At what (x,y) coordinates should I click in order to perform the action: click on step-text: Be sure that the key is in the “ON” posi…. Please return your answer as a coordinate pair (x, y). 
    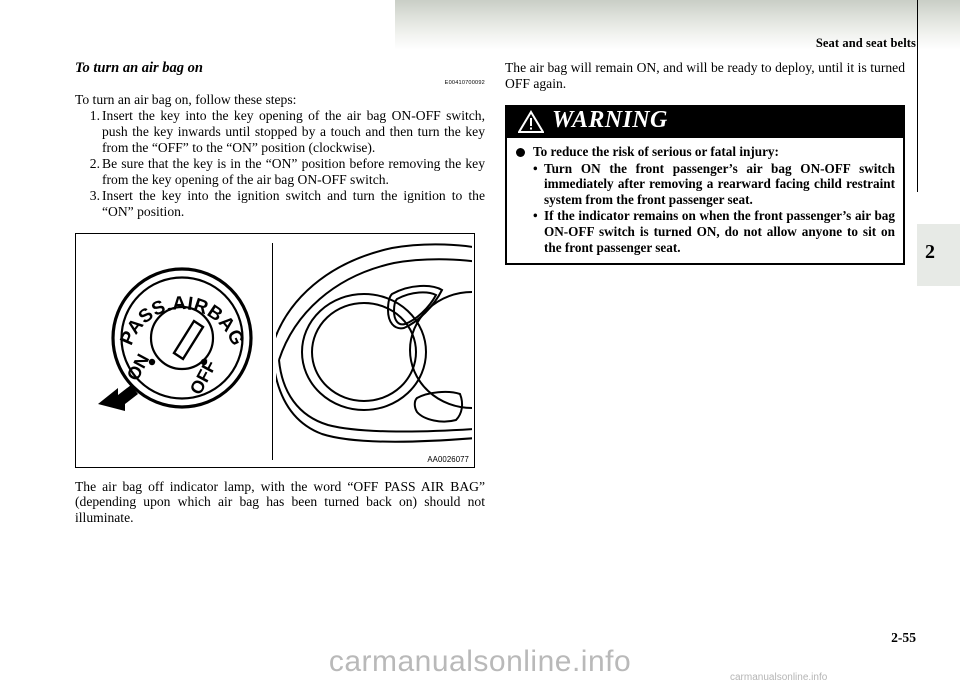
    Looking at the image, I should click on (293, 171).